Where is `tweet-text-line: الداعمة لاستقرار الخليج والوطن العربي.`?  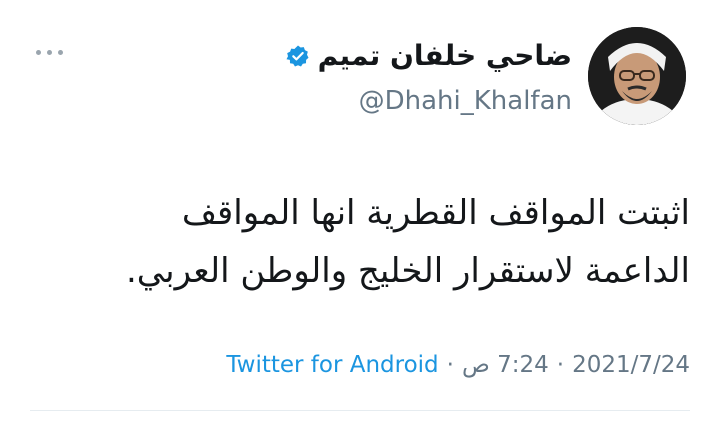
tweet-text-line: الداعمة لاستقرار الخليج والوطن العربي. is located at coordinates (408, 271).